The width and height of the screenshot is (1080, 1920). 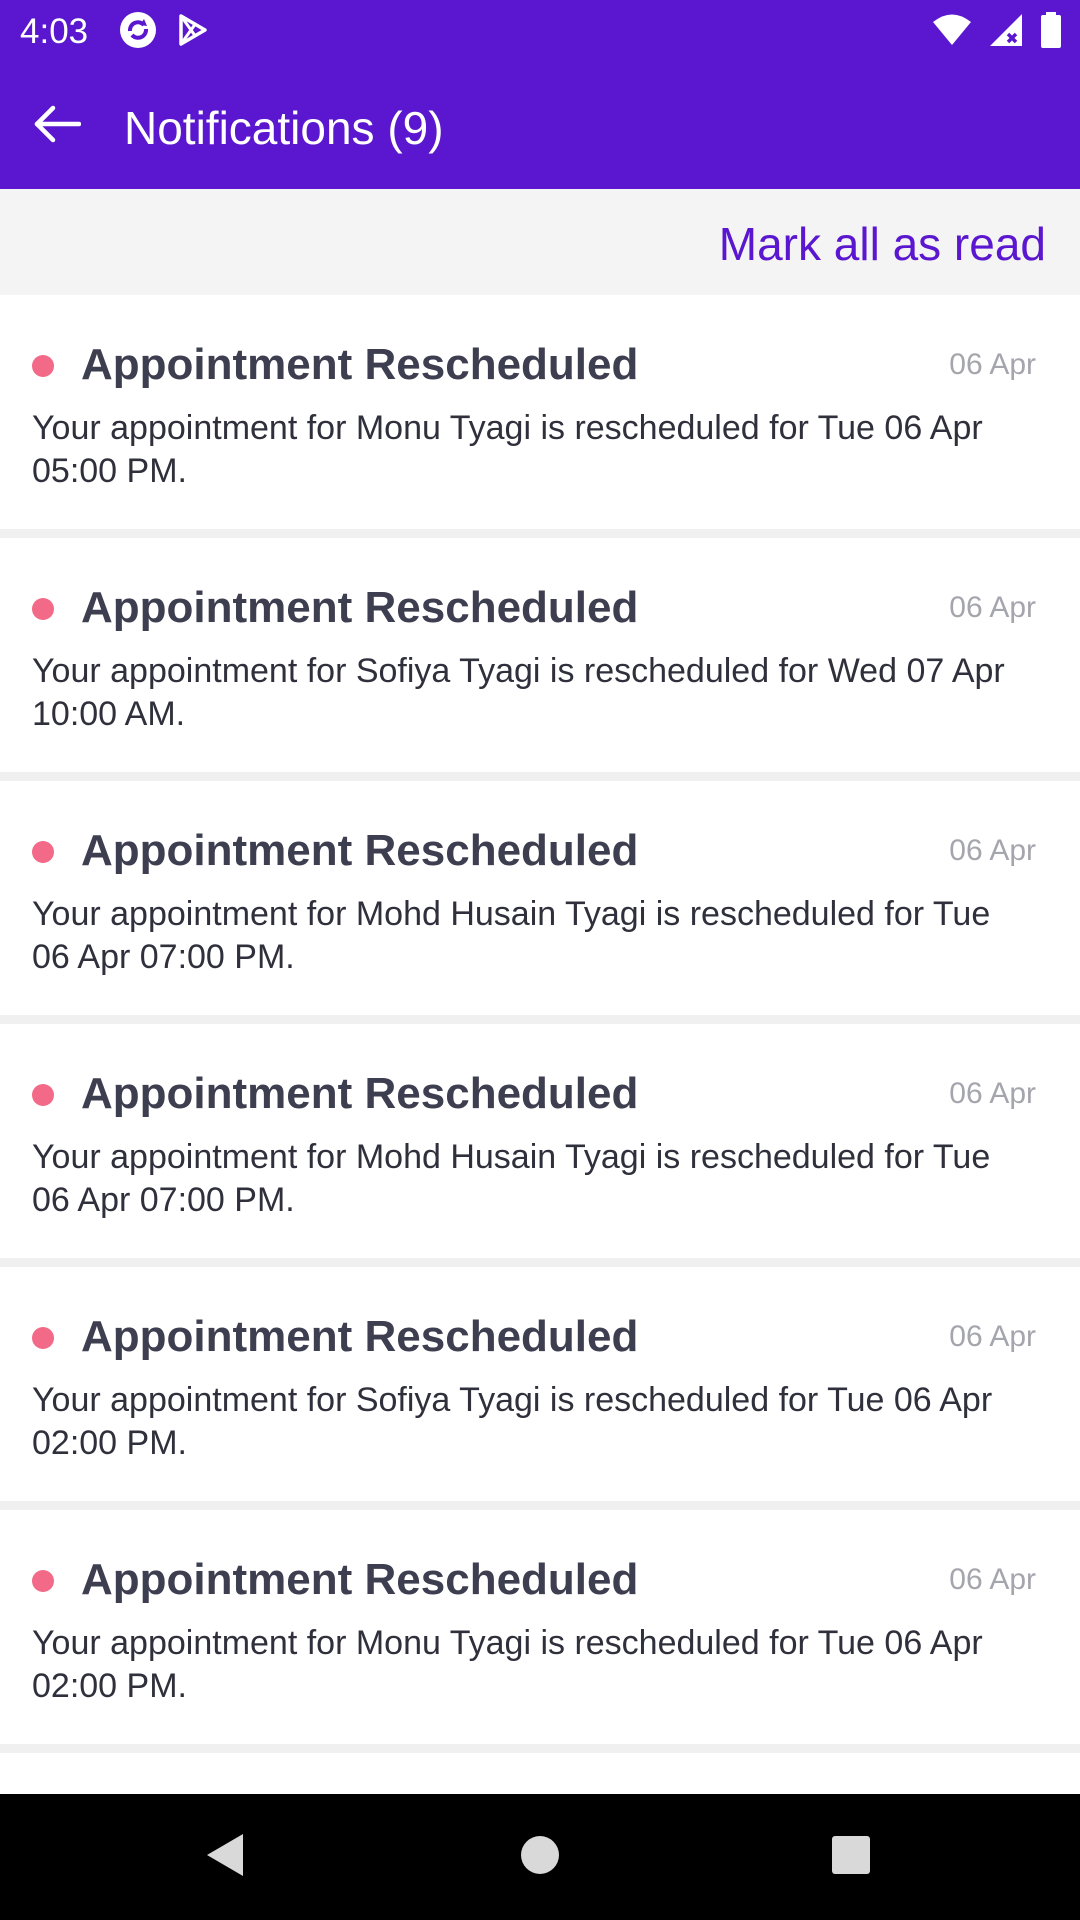 I want to click on system-nav-bar, so click(x=540, y=1857).